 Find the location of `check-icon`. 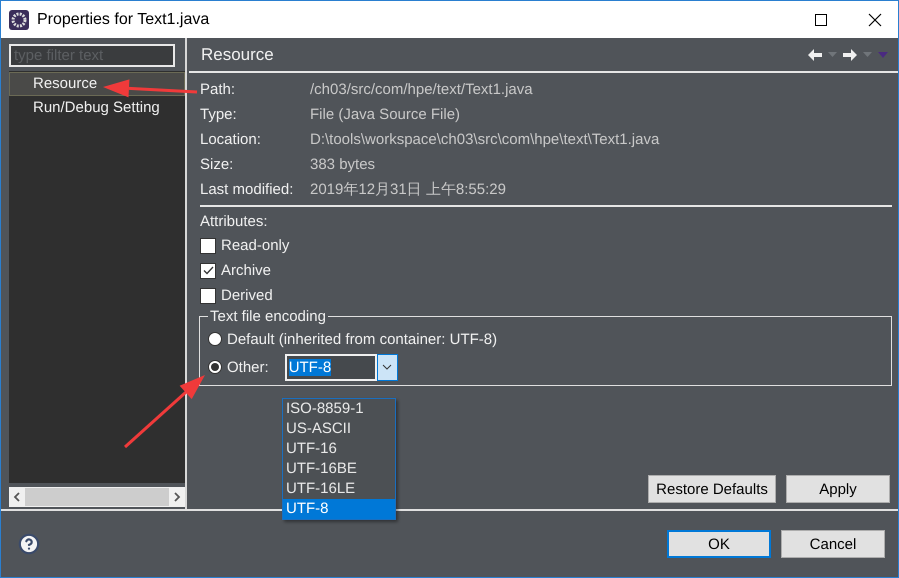

check-icon is located at coordinates (208, 270).